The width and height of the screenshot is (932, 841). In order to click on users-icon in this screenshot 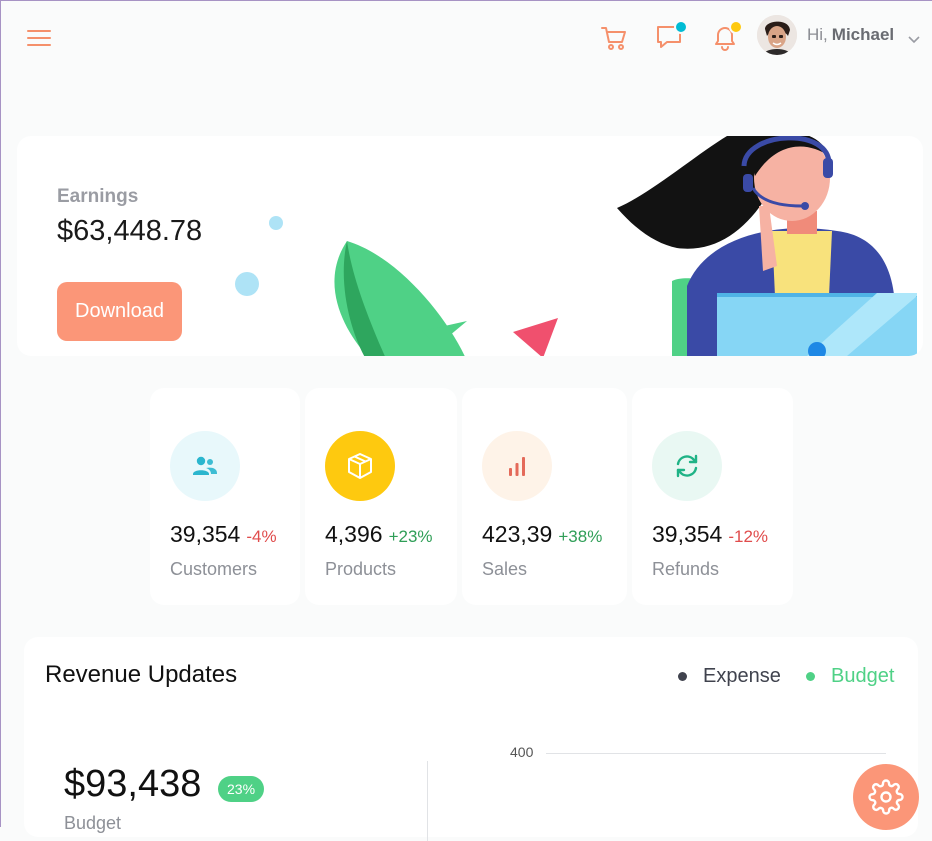, I will do `click(205, 466)`.